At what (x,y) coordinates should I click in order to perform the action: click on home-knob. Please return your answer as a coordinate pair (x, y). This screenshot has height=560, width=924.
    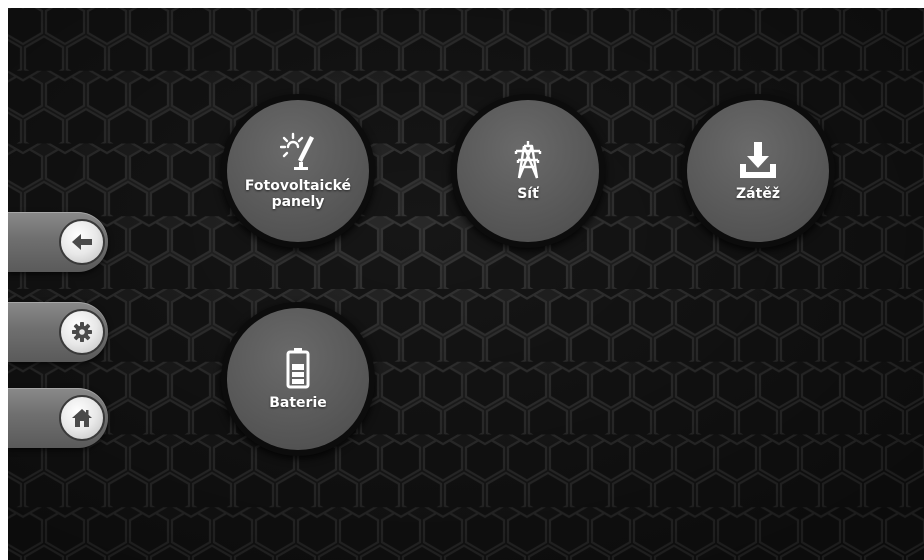
    Looking at the image, I should click on (82, 418).